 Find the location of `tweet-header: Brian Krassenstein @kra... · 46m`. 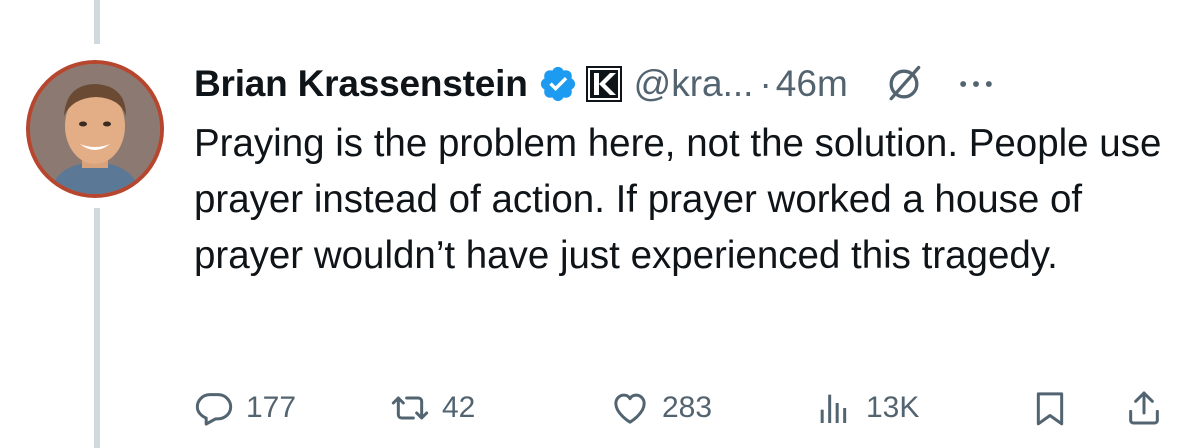

tweet-header: Brian Krassenstein @kra... · 46m is located at coordinates (596, 84).